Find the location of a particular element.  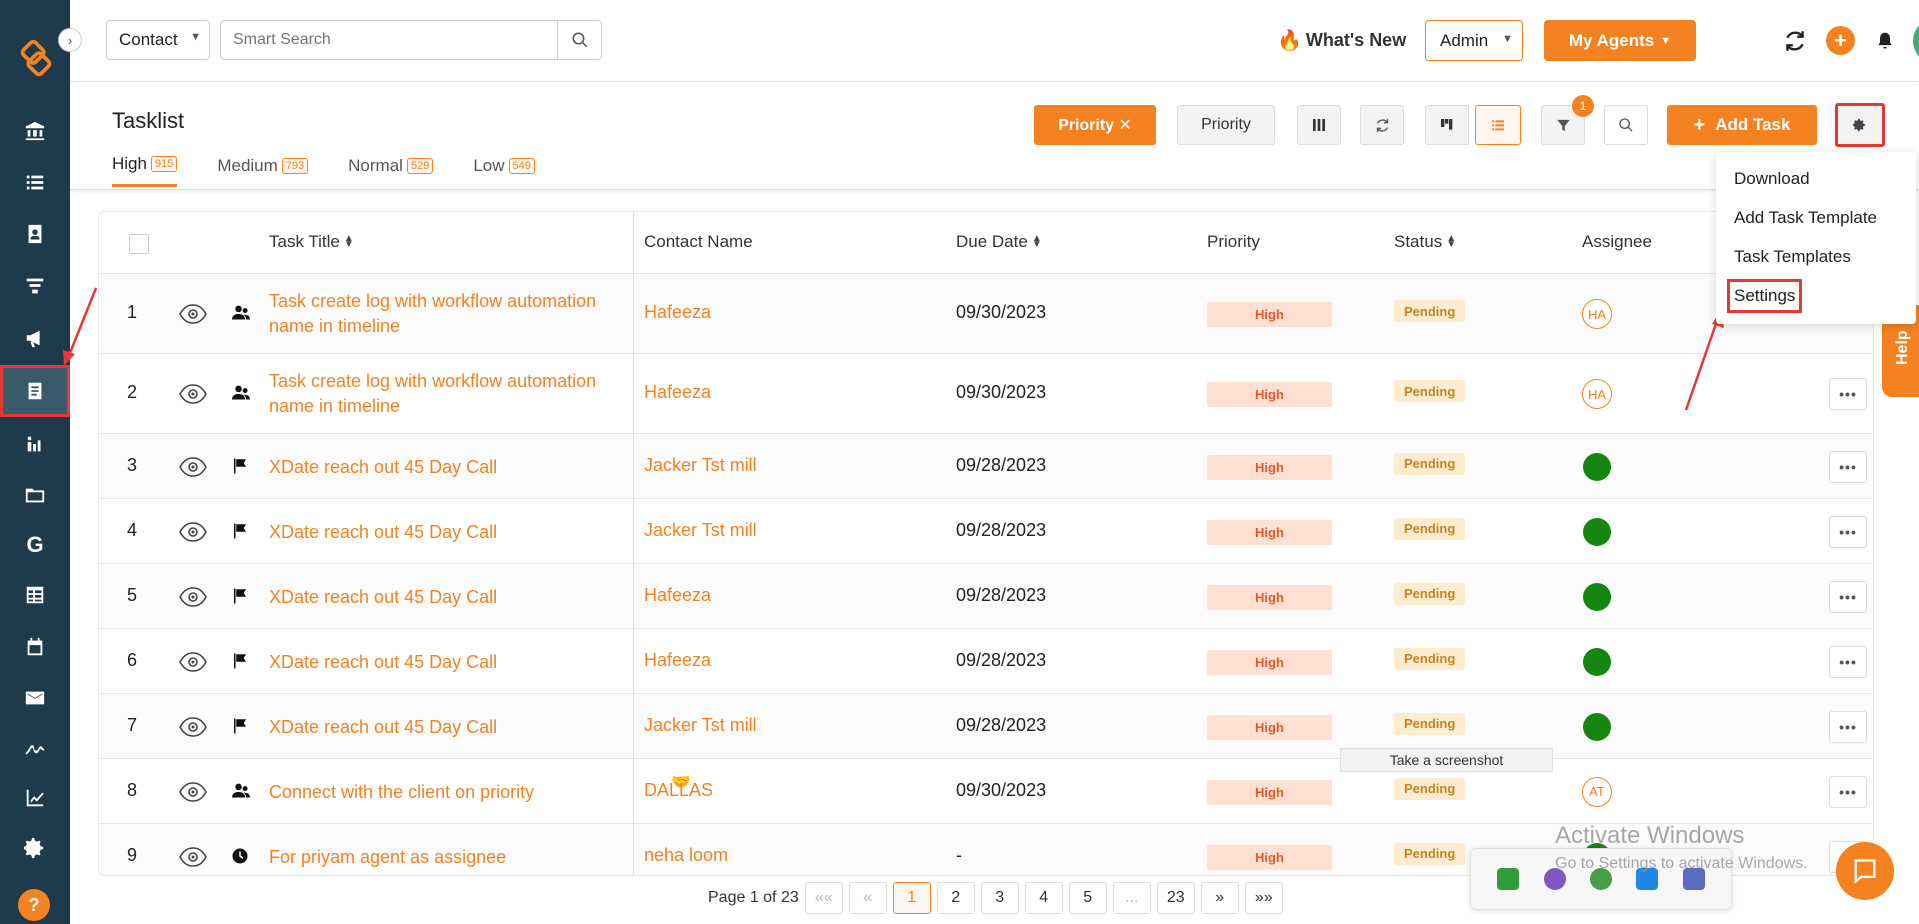

page-button: 5 is located at coordinates (1087, 898).